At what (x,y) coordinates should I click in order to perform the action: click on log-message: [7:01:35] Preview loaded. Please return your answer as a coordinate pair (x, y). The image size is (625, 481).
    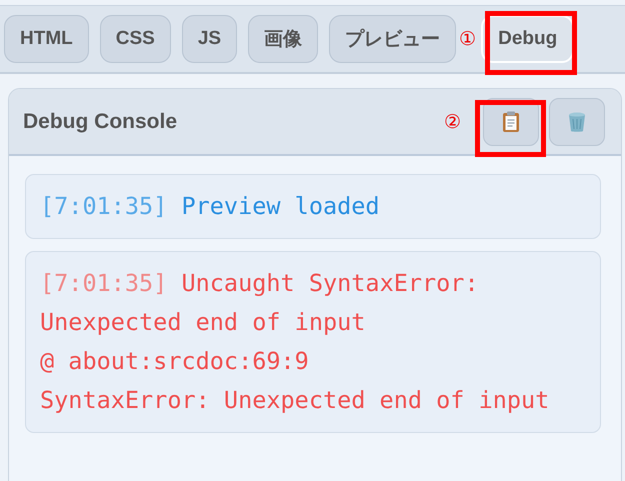
    Looking at the image, I should click on (210, 206).